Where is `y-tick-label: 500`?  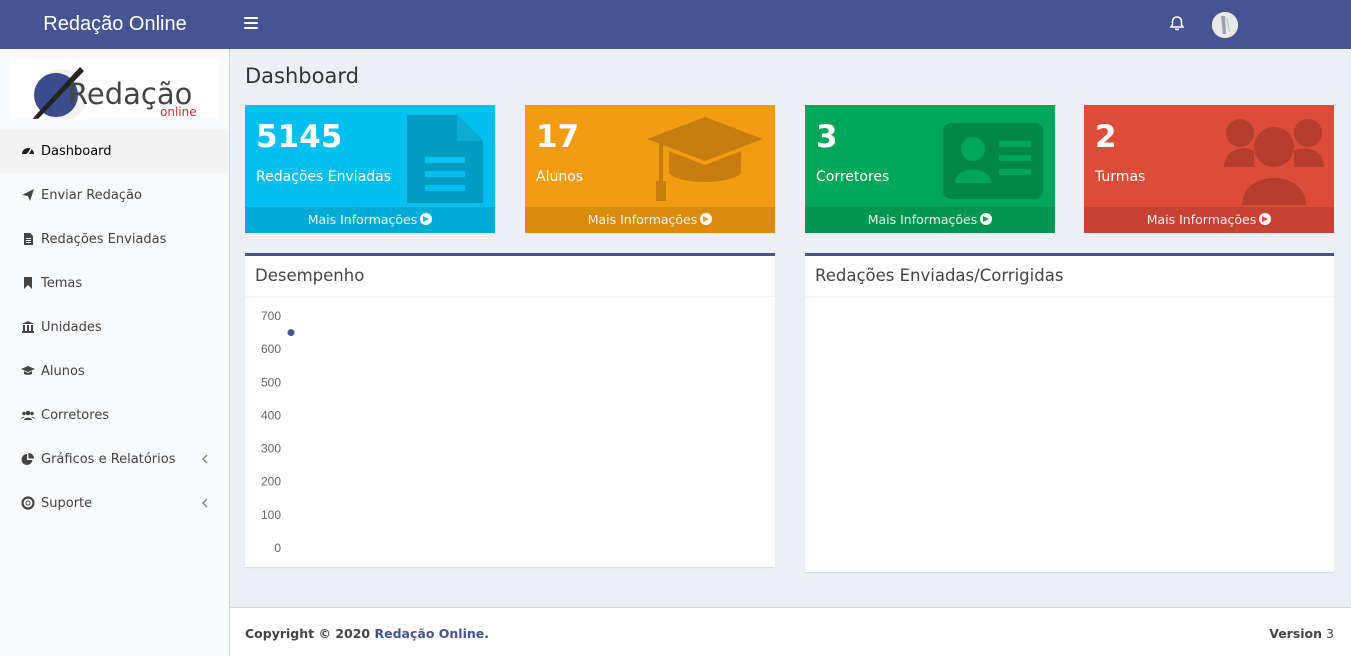
y-tick-label: 500 is located at coordinates (271, 382).